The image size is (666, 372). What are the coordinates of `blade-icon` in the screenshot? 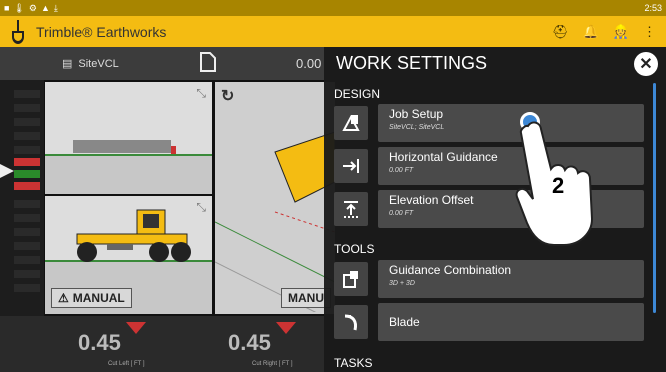 It's located at (351, 322).